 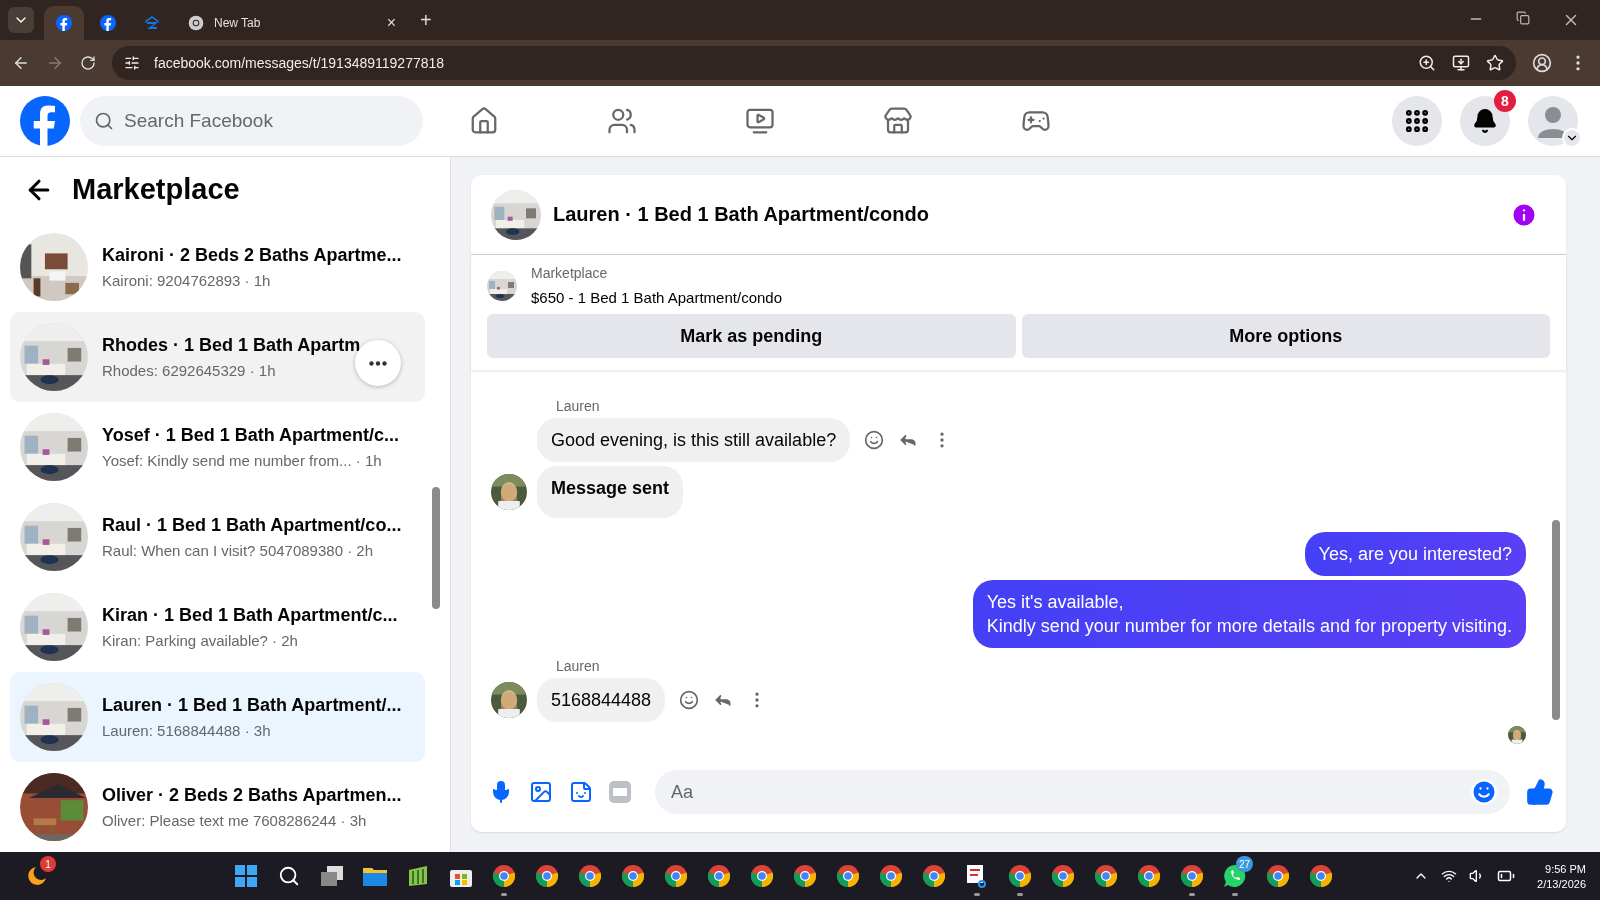 I want to click on listing-source: Marketplace, so click(x=570, y=273).